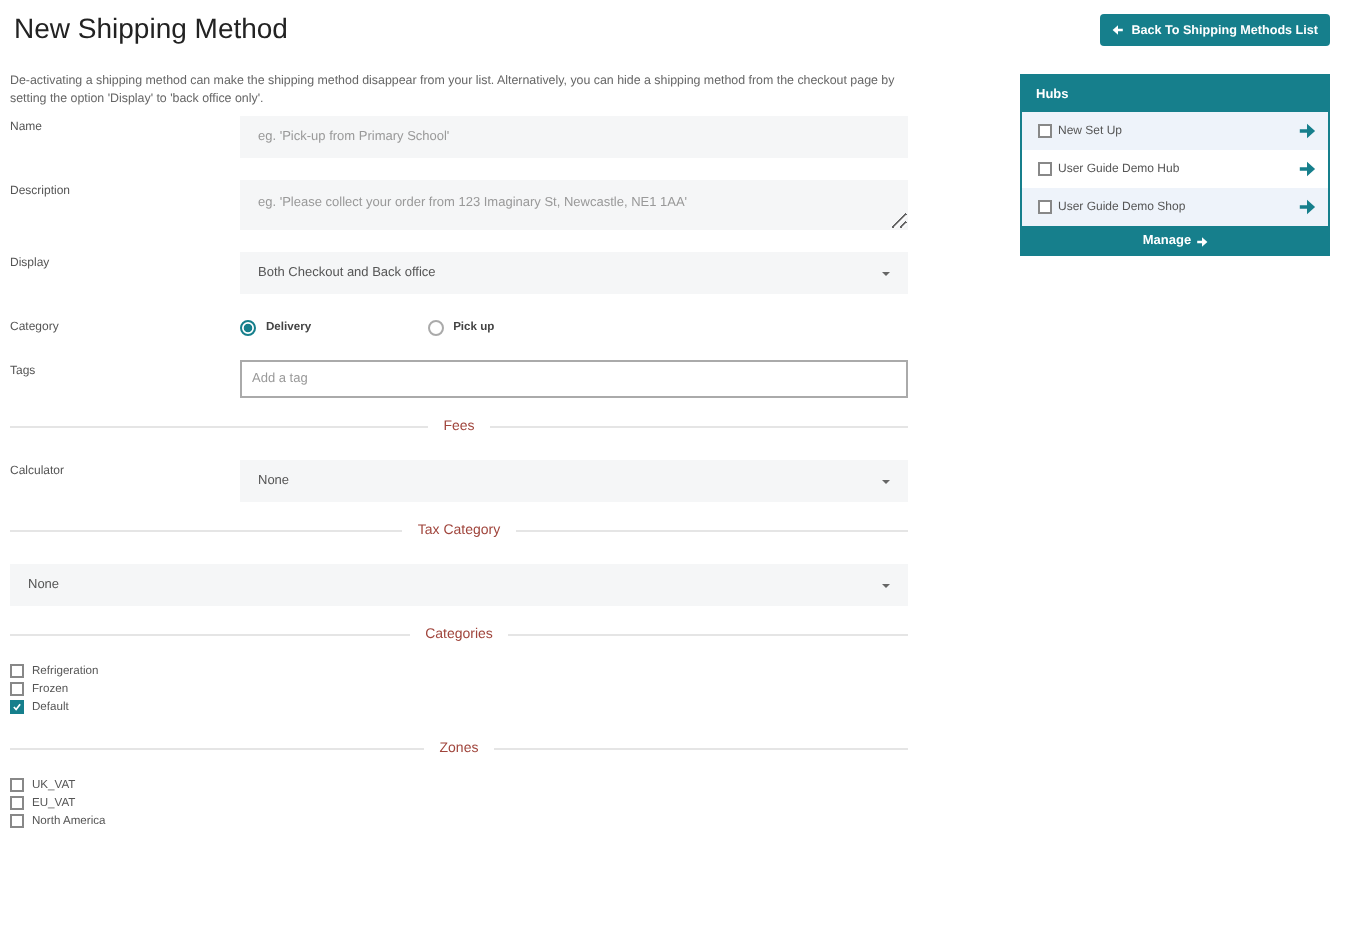  What do you see at coordinates (152, 28) in the screenshot?
I see `page-title: New Shipping Method` at bounding box center [152, 28].